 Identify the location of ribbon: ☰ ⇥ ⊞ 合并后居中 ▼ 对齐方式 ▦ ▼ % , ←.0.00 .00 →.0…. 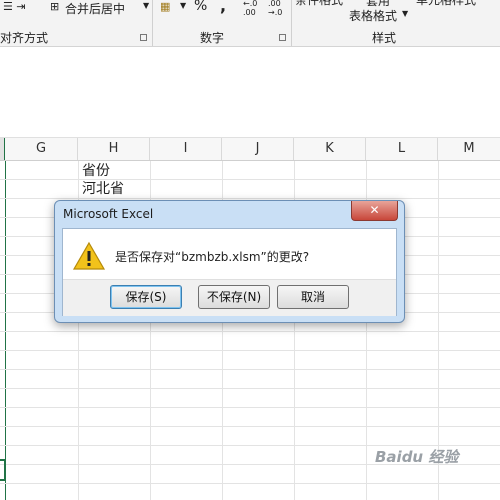
(250, 23).